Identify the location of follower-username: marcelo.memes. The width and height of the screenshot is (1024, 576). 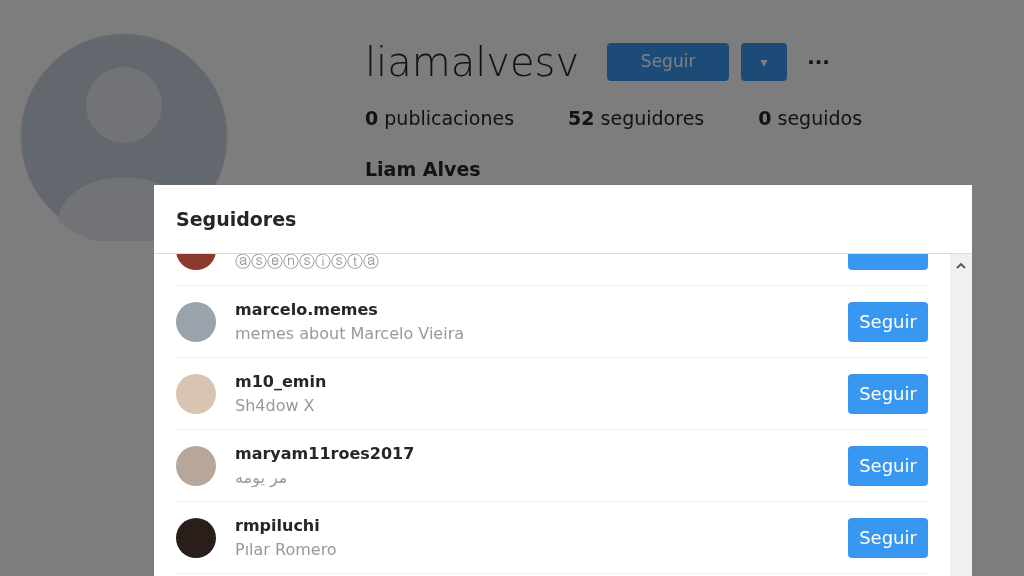
(541, 309).